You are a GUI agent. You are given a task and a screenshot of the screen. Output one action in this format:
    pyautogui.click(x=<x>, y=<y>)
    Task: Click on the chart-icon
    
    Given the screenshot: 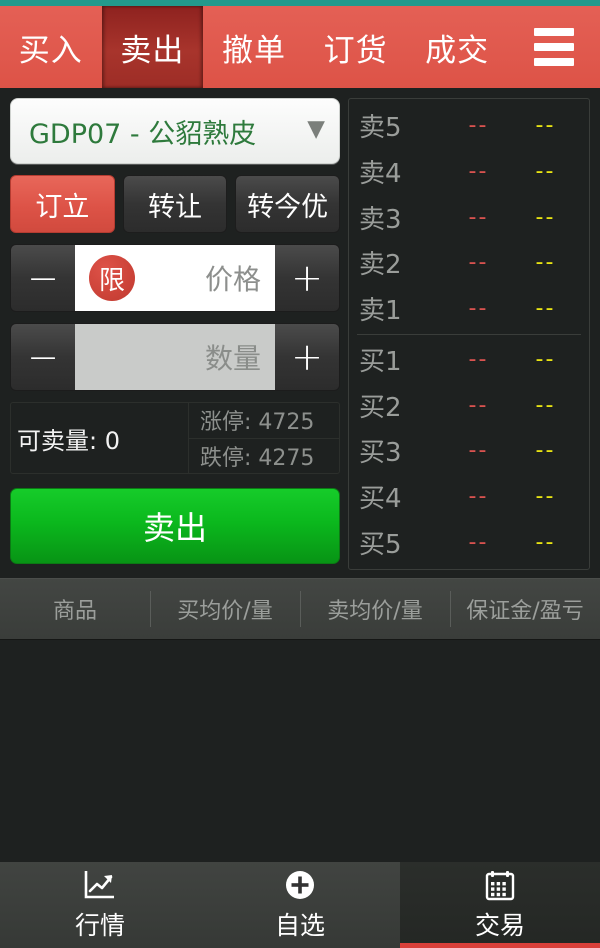 What is the action you would take?
    pyautogui.click(x=100, y=885)
    